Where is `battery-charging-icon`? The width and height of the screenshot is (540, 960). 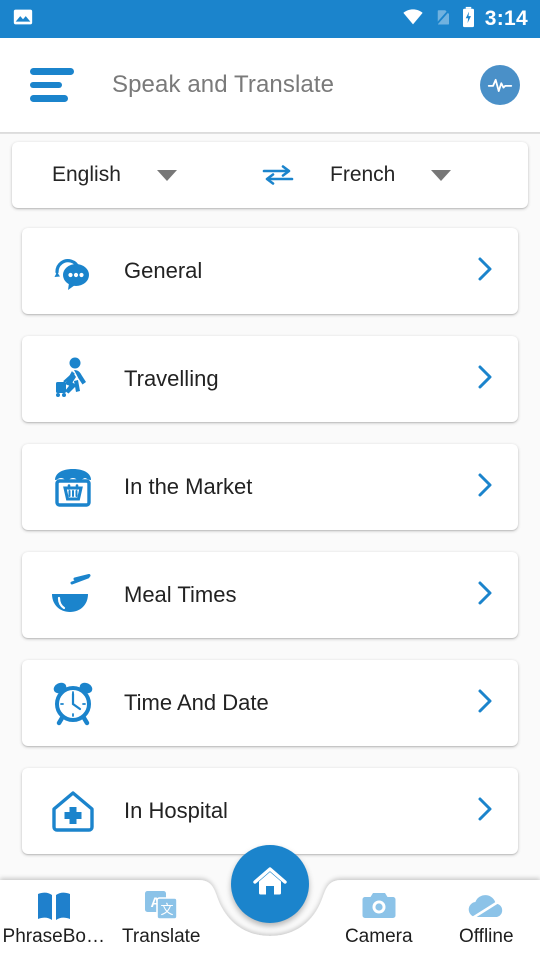 battery-charging-icon is located at coordinates (468, 19).